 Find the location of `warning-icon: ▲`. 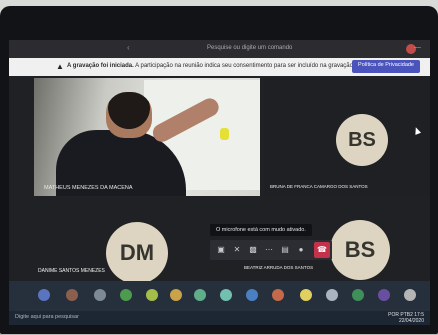

warning-icon: ▲ is located at coordinates (60, 66).